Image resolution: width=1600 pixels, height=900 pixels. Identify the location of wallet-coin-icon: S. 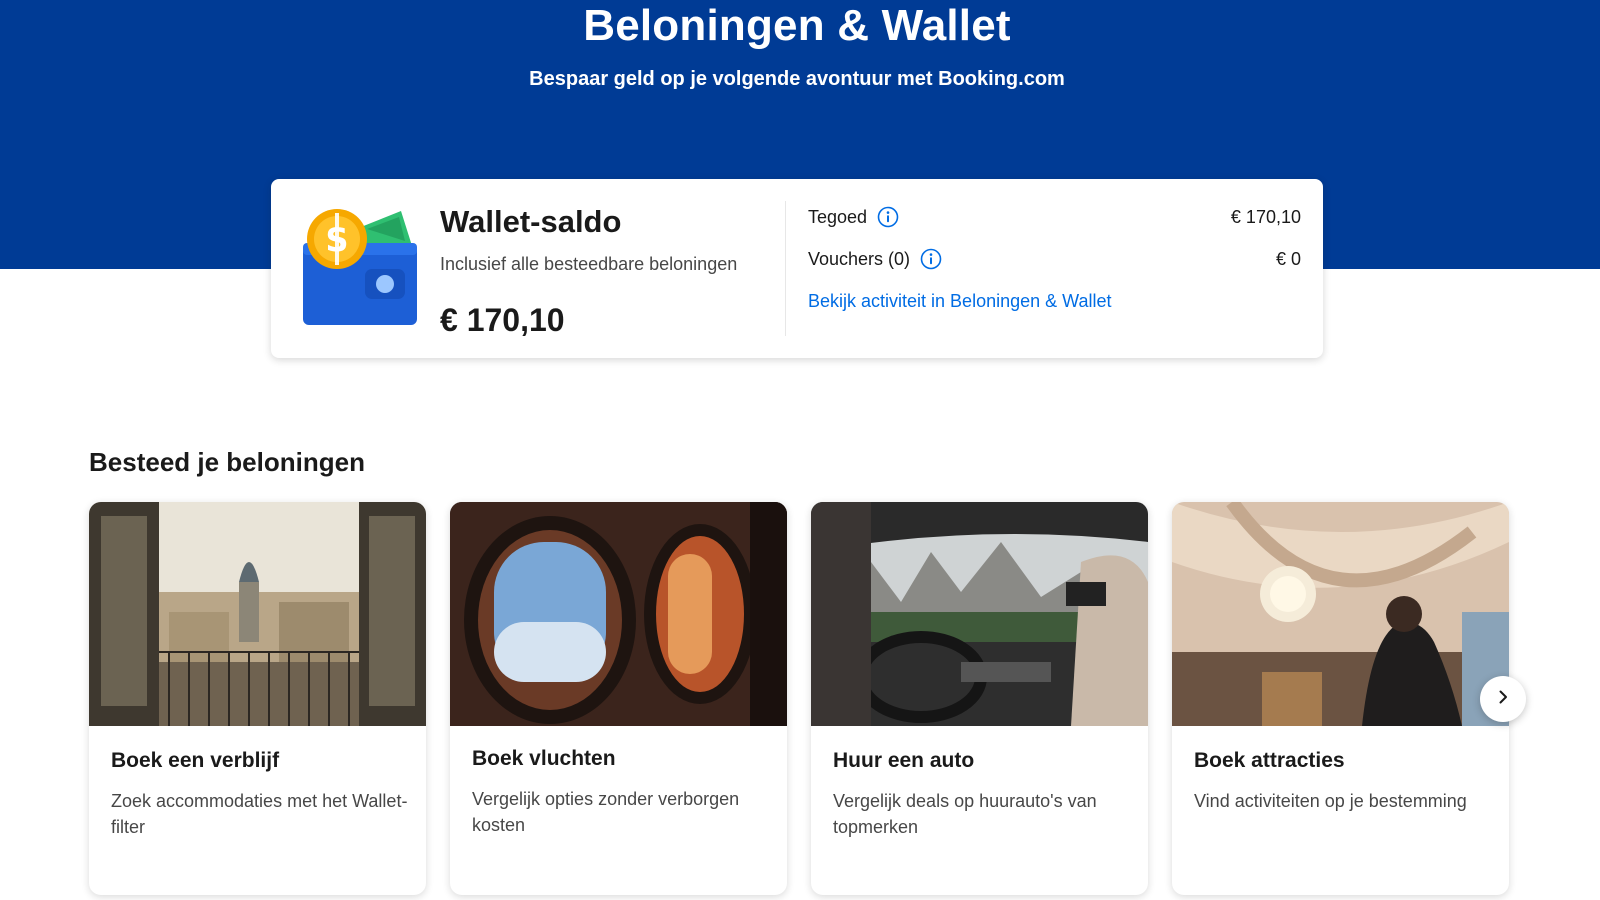
(360, 267).